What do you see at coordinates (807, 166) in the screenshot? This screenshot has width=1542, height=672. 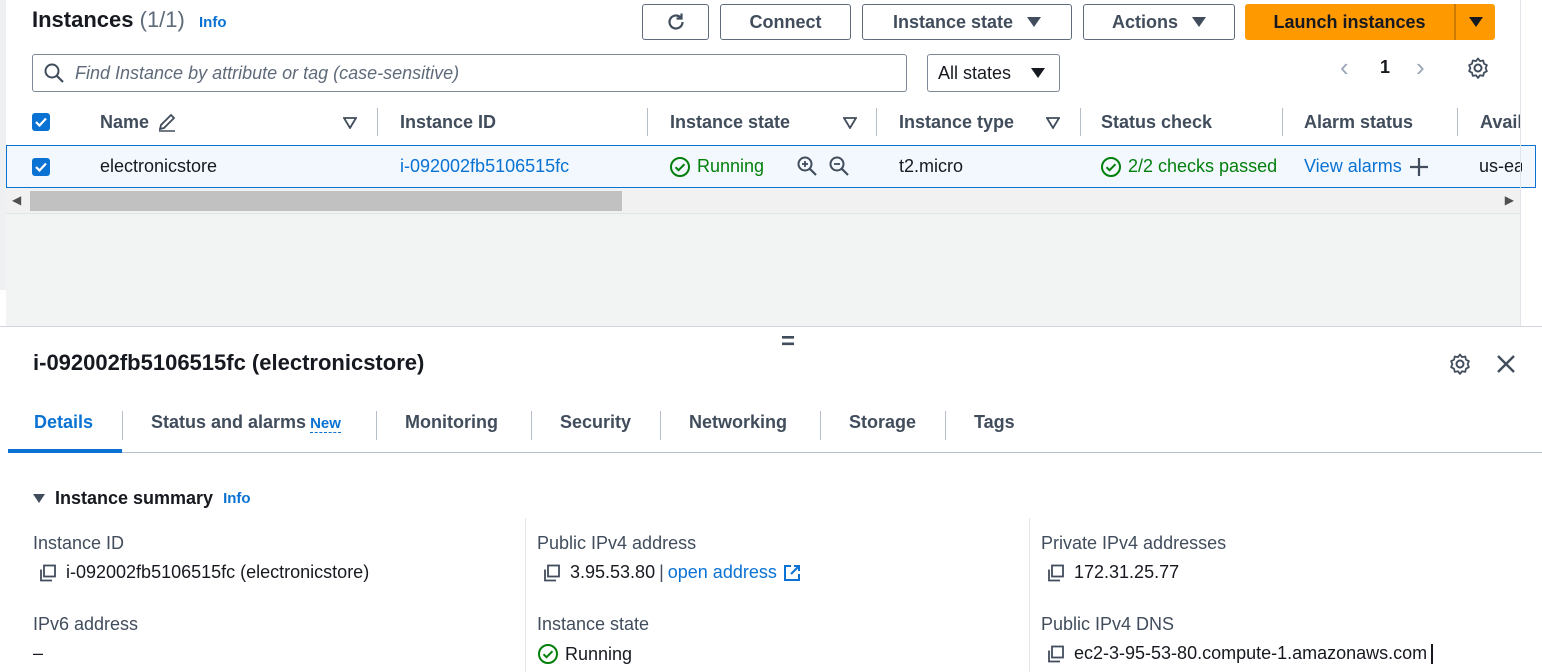 I see `zoom-in-icon` at bounding box center [807, 166].